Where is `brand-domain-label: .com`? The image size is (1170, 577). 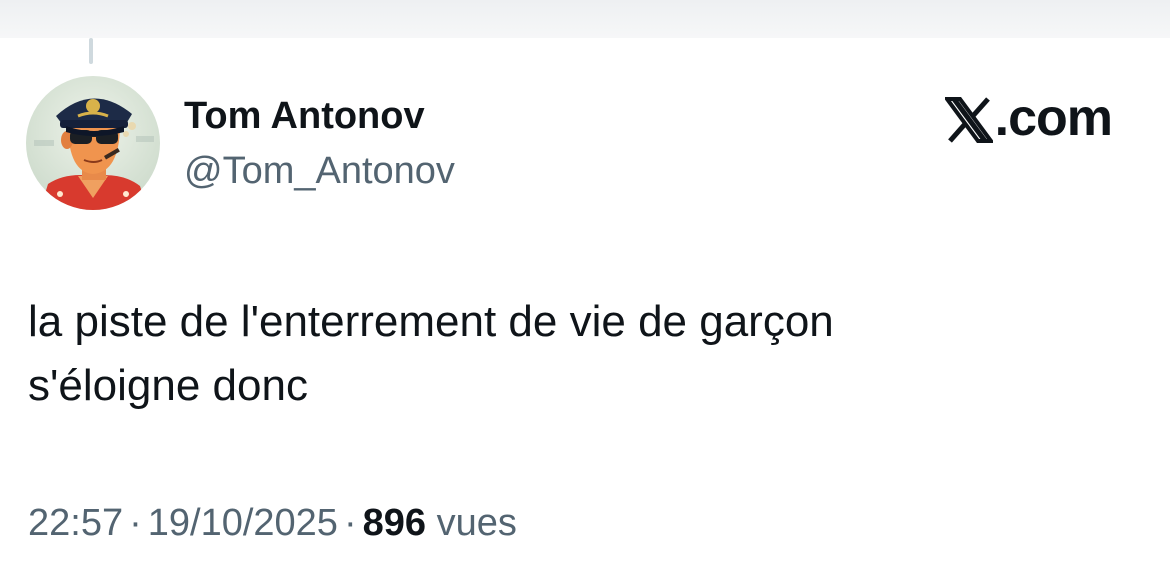
brand-domain-label: .com is located at coordinates (1053, 118).